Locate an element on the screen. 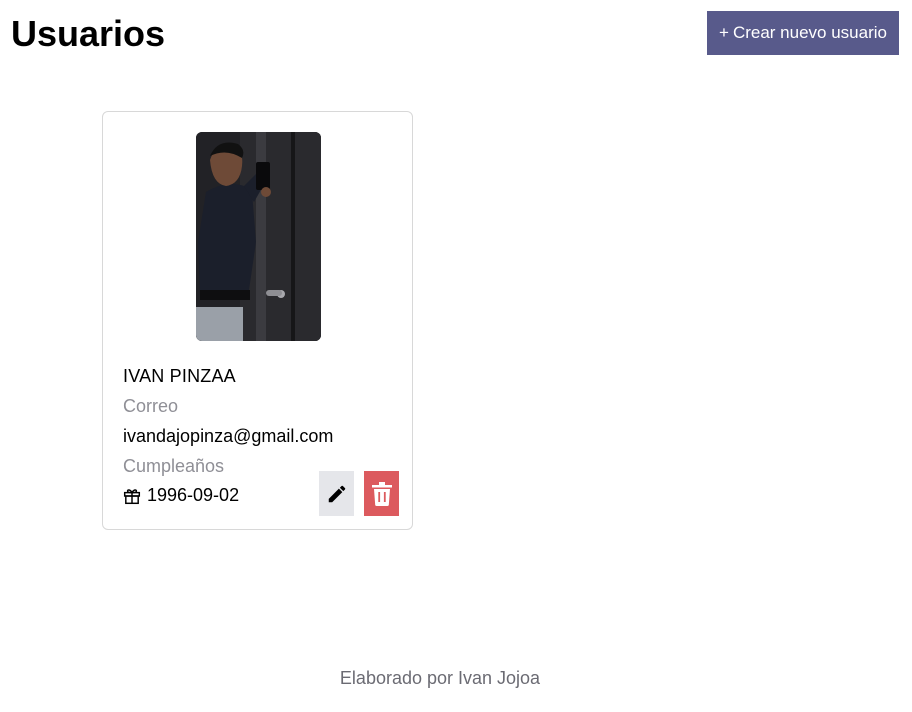  pencil-icon is located at coordinates (337, 494).